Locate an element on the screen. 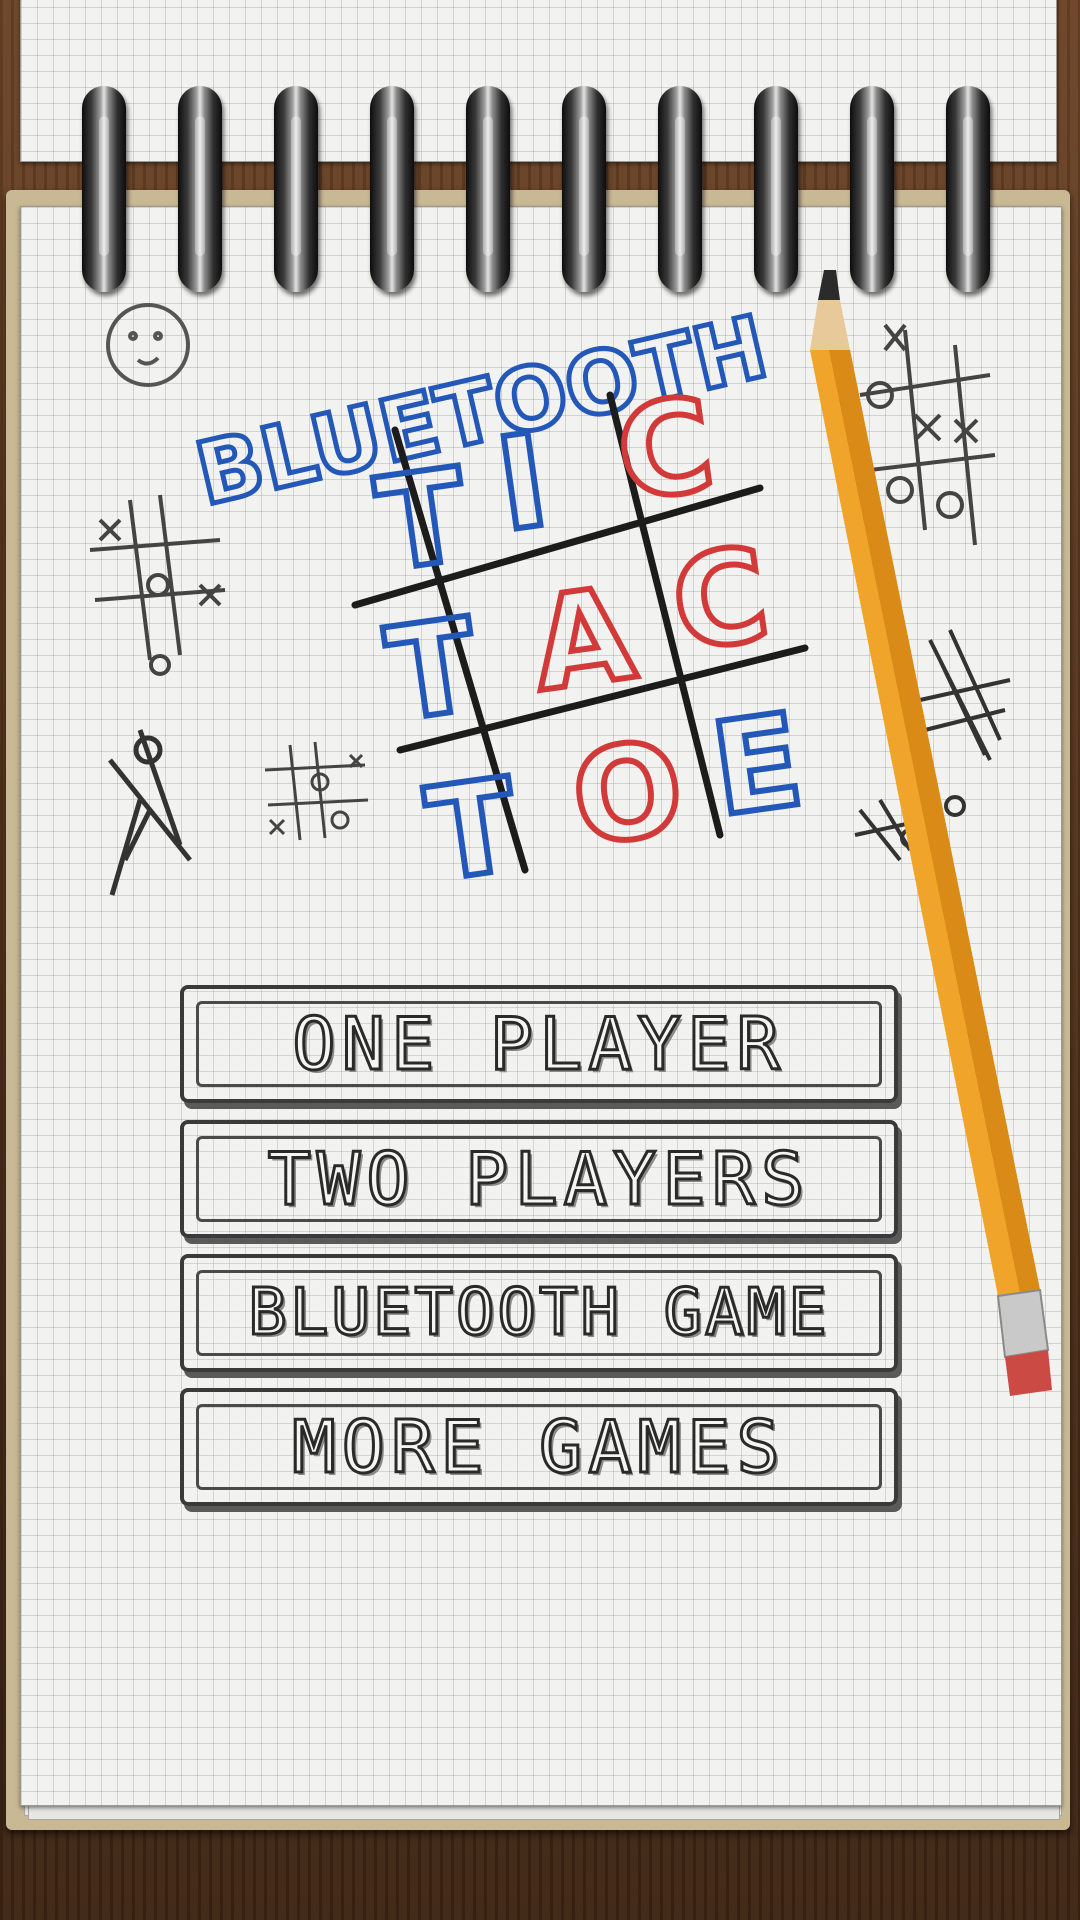 Image resolution: width=1080 pixels, height=1920 pixels. more-games-button: MORE GAMES is located at coordinates (539, 1447).